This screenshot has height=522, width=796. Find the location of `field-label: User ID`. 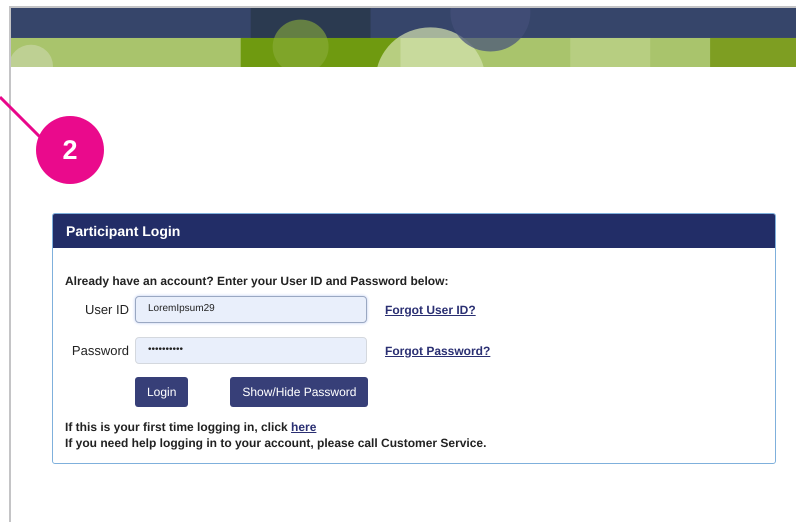

field-label: User ID is located at coordinates (106, 309).